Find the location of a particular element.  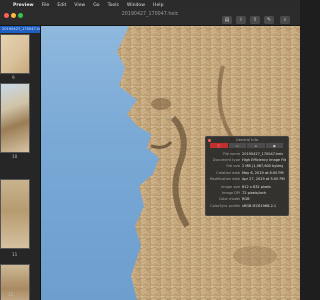

markup-button: ✎ is located at coordinates (269, 20).